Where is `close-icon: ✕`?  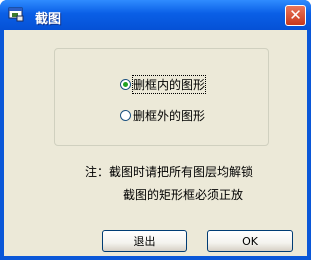
close-icon: ✕ is located at coordinates (295, 15).